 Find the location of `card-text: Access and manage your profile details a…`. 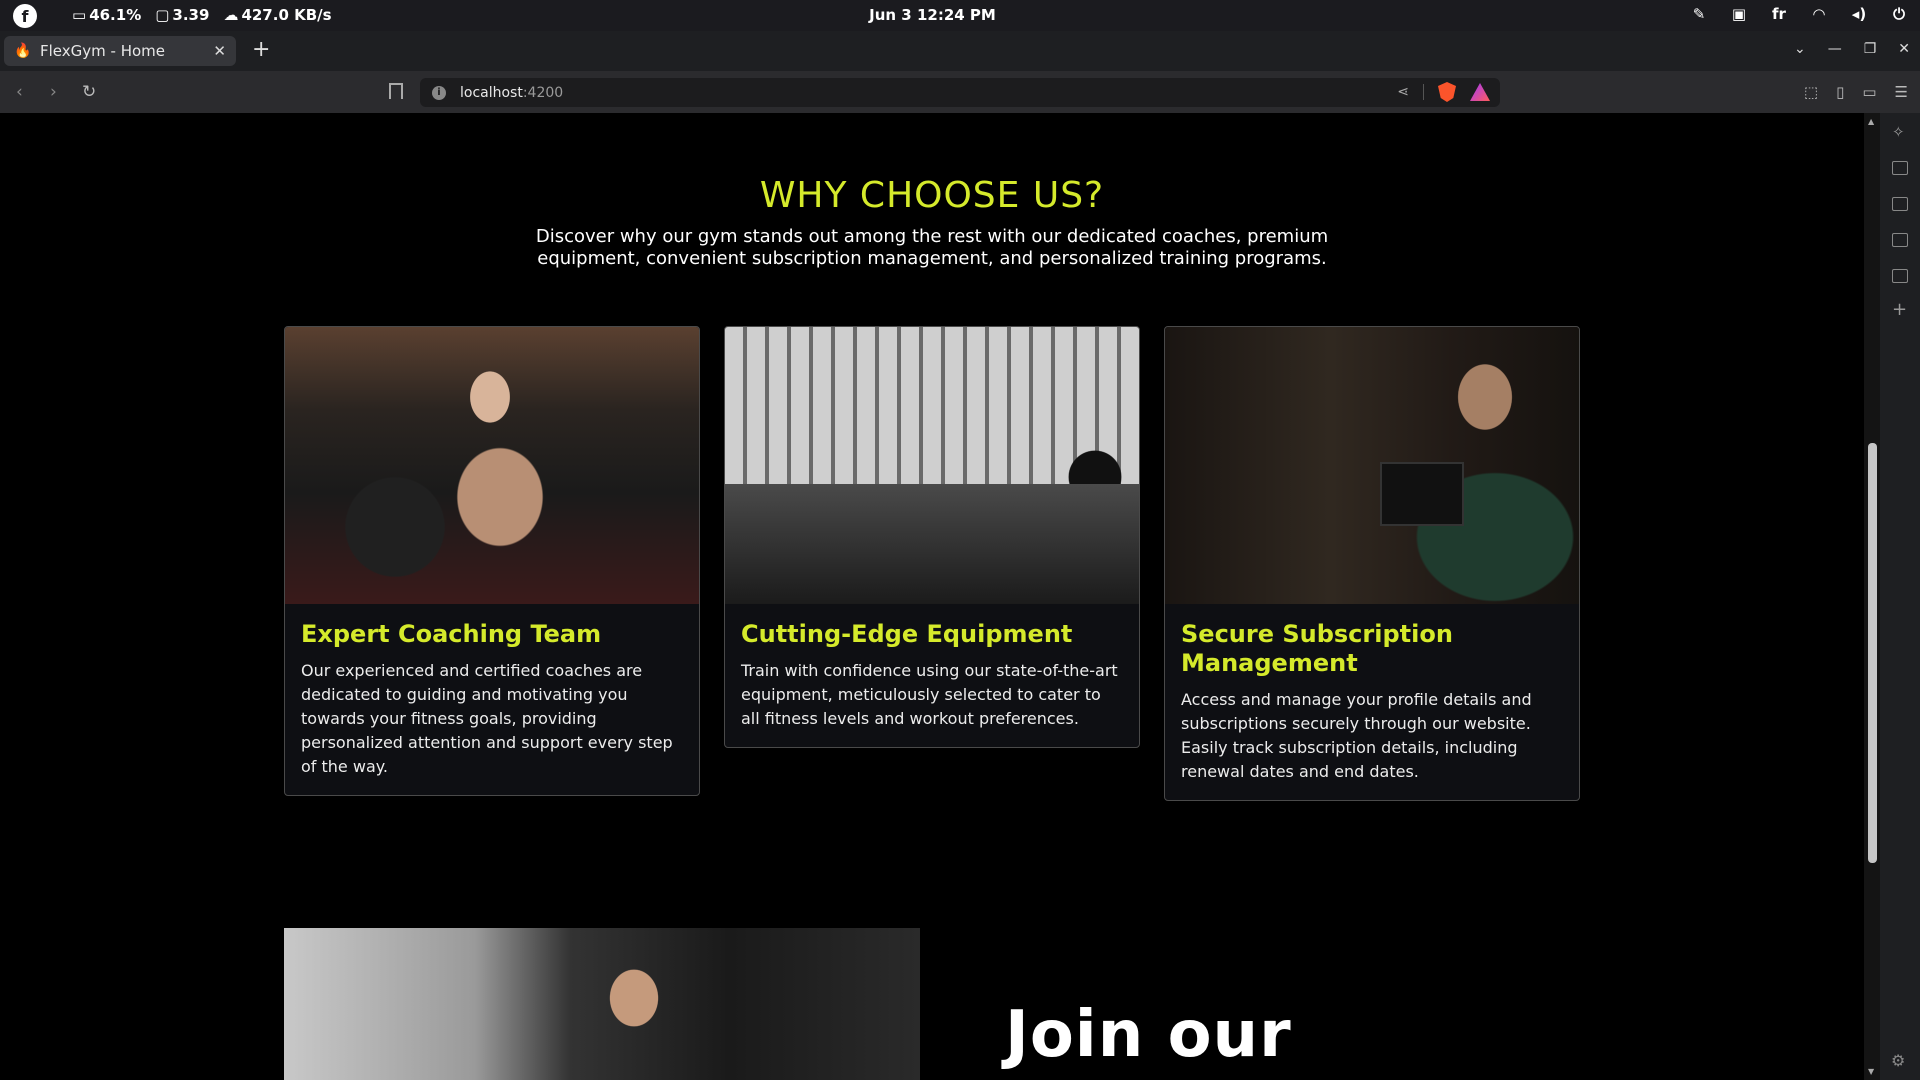

card-text: Access and manage your profile details a… is located at coordinates (1356, 735).